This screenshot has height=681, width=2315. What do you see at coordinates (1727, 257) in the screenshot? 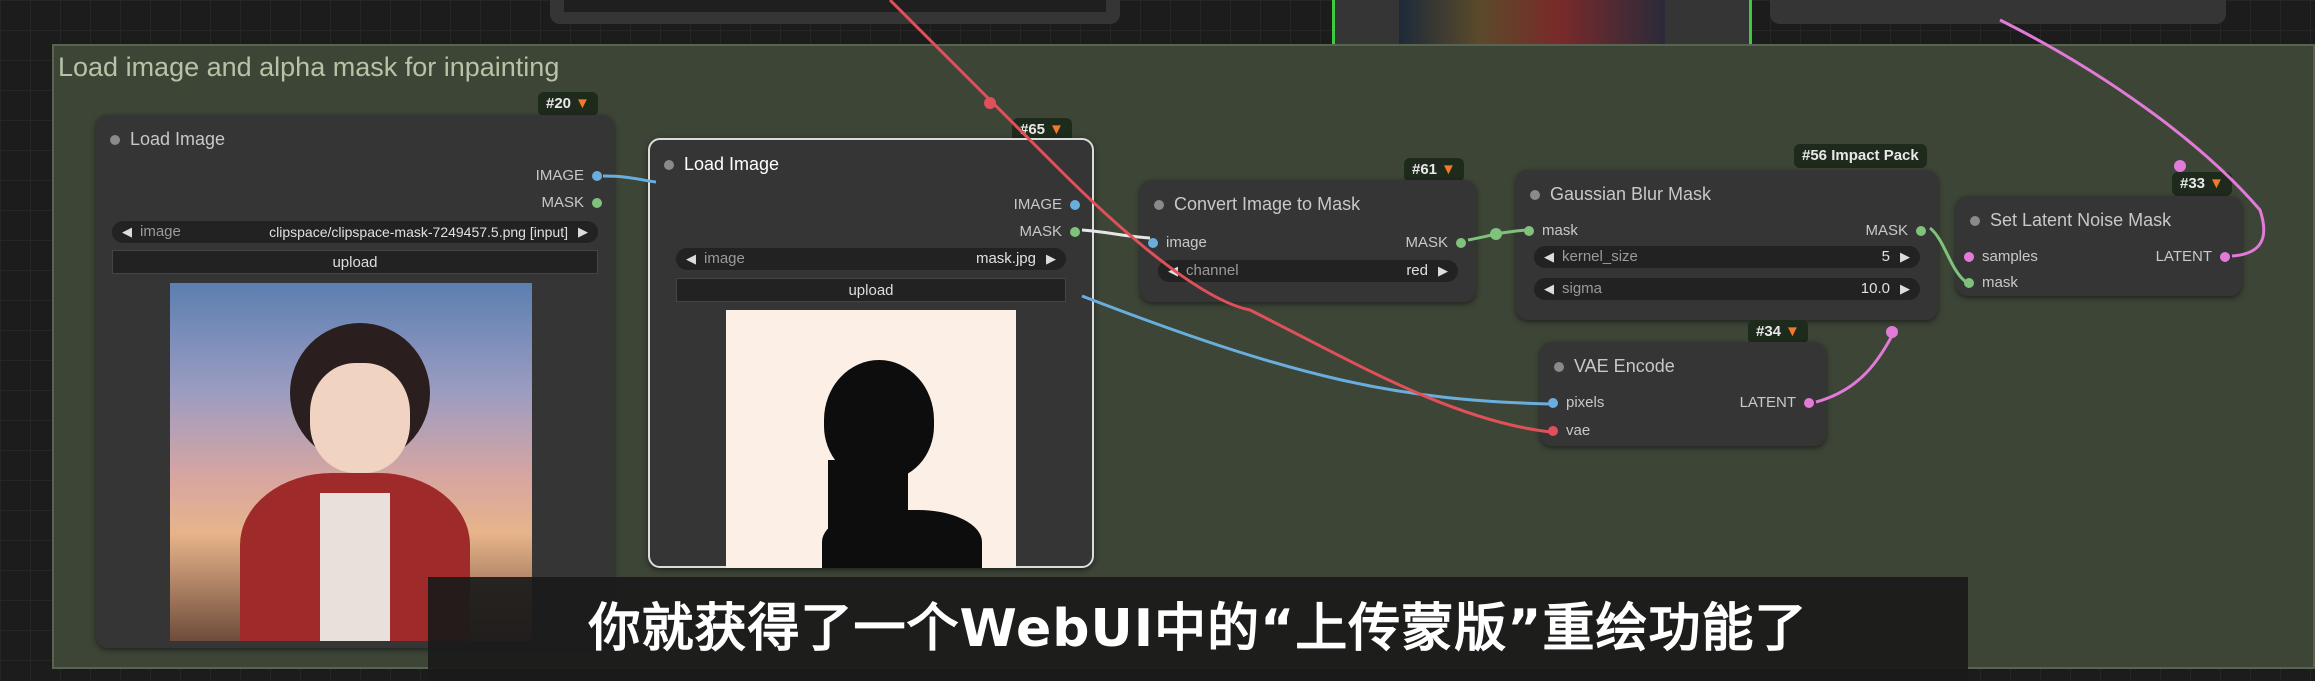
I see `kernel-size-stepper: ◀ kernel_size 5 ▶` at bounding box center [1727, 257].